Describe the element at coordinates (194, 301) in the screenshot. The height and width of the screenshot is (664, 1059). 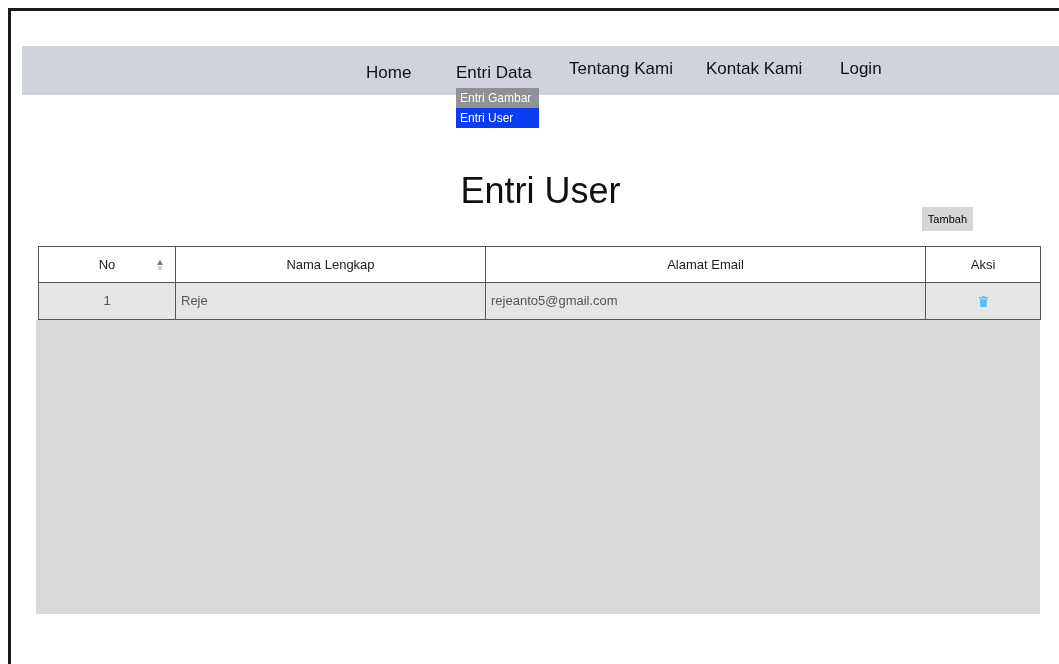
I see `table-cell: Reje` at that location.